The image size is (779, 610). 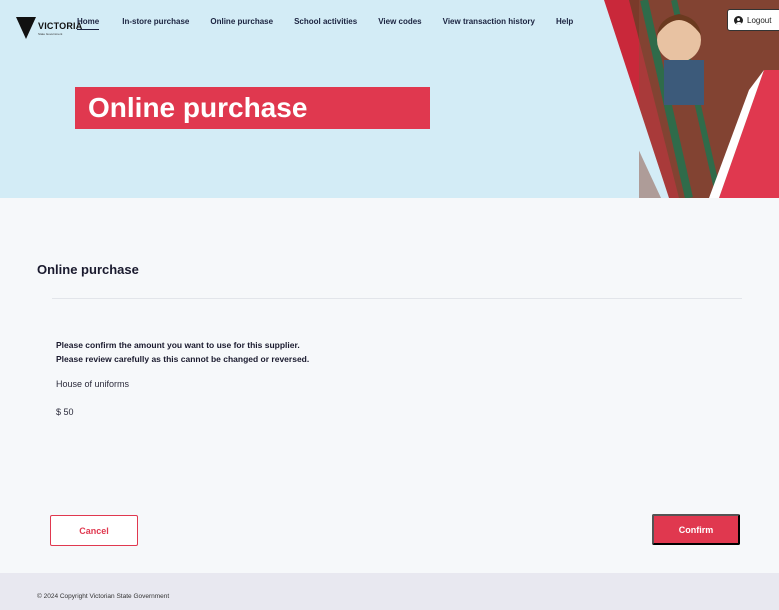 What do you see at coordinates (88, 269) in the screenshot?
I see `section-title: Online purchase` at bounding box center [88, 269].